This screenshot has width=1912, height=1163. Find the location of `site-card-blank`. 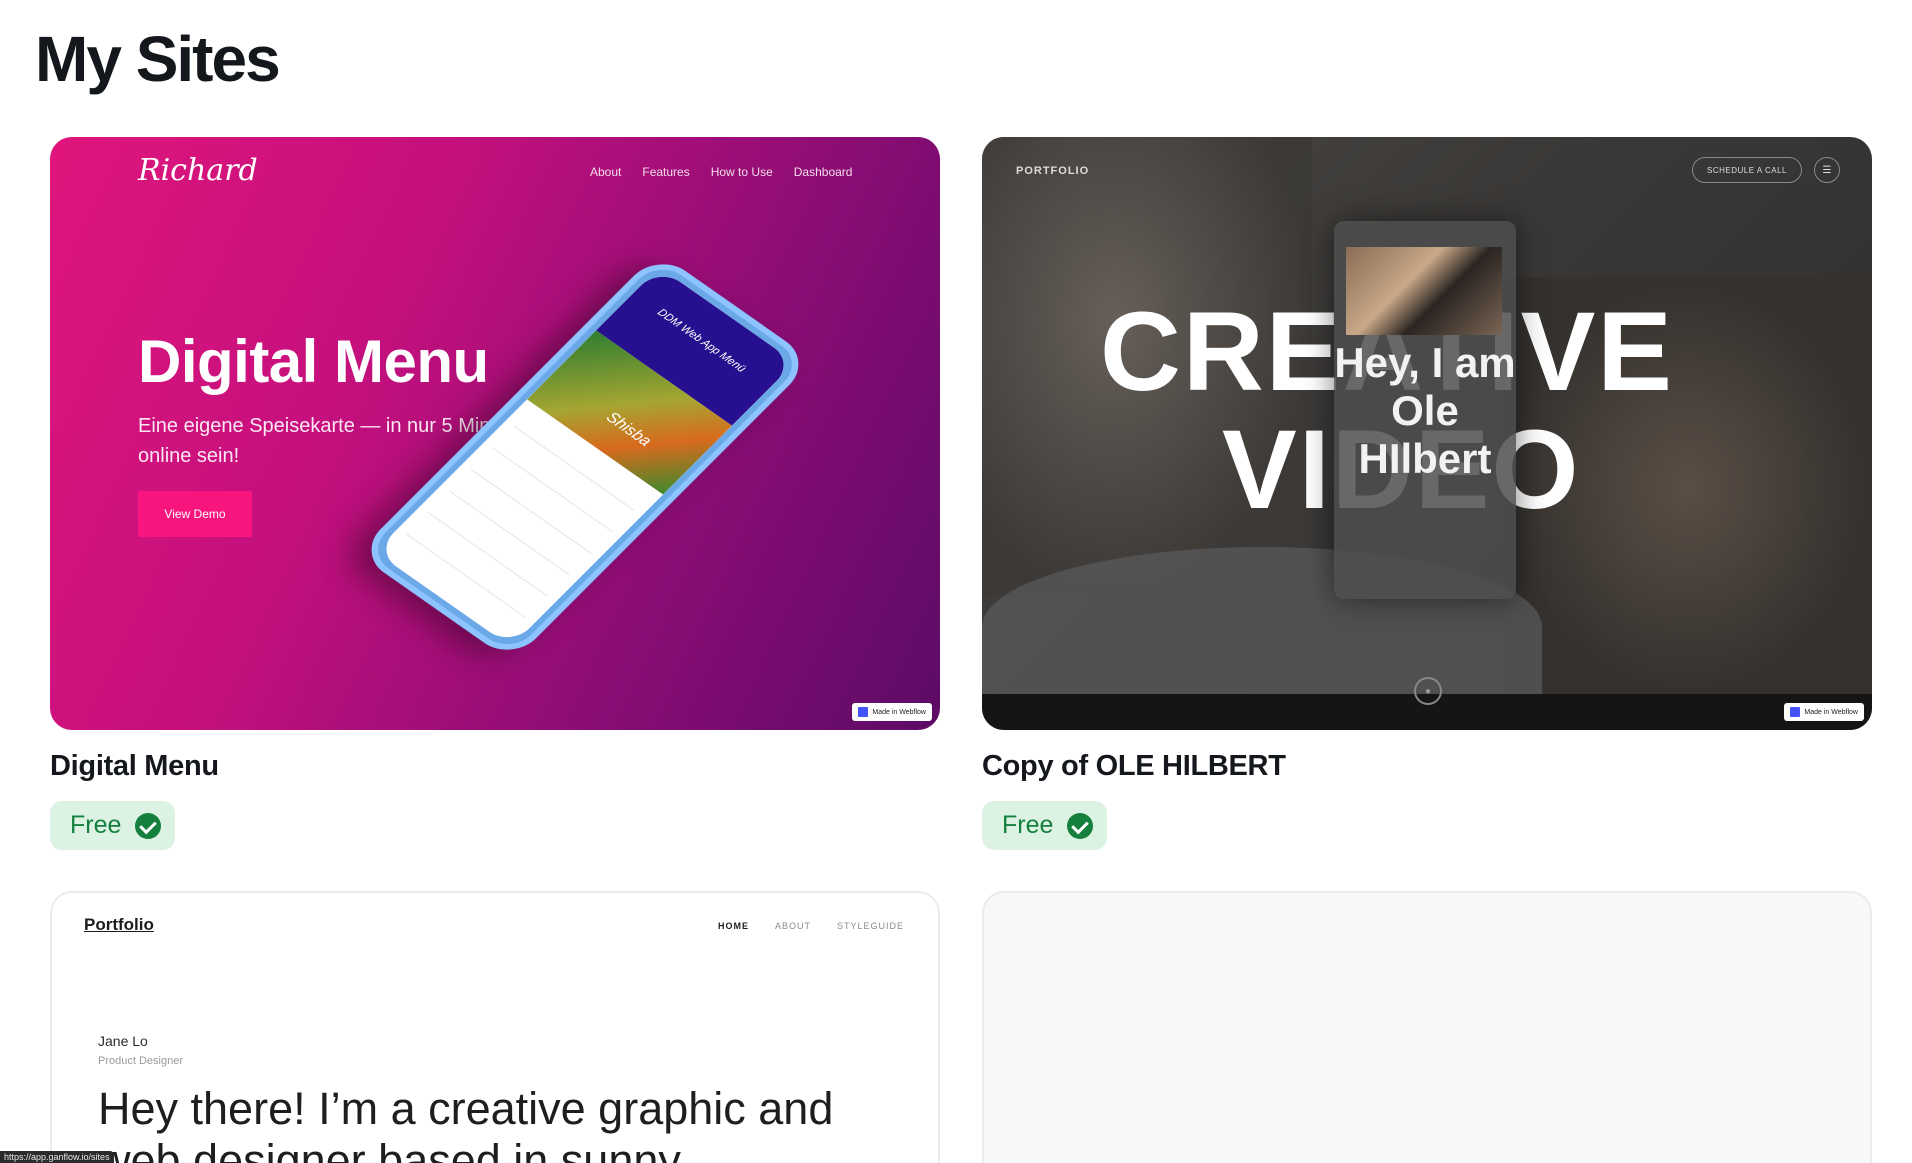

site-card-blank is located at coordinates (1427, 1027).